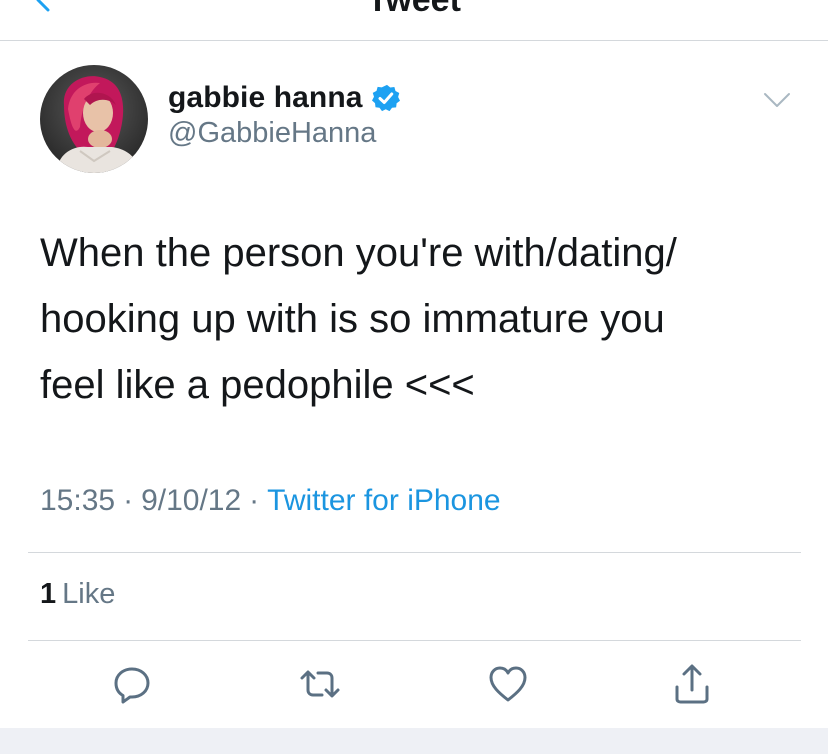 The height and width of the screenshot is (754, 828). What do you see at coordinates (777, 100) in the screenshot?
I see `chevron-down-icon` at bounding box center [777, 100].